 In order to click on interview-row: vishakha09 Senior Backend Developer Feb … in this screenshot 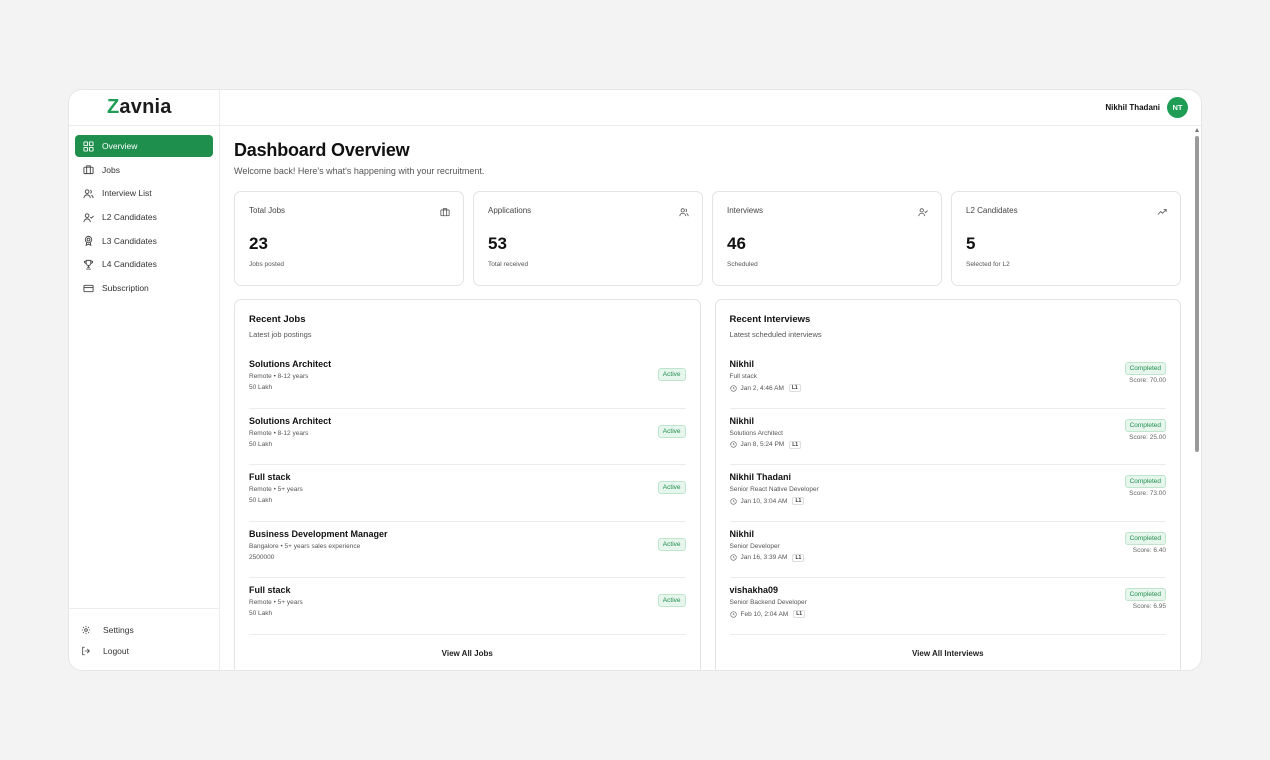, I will do `click(947, 606)`.